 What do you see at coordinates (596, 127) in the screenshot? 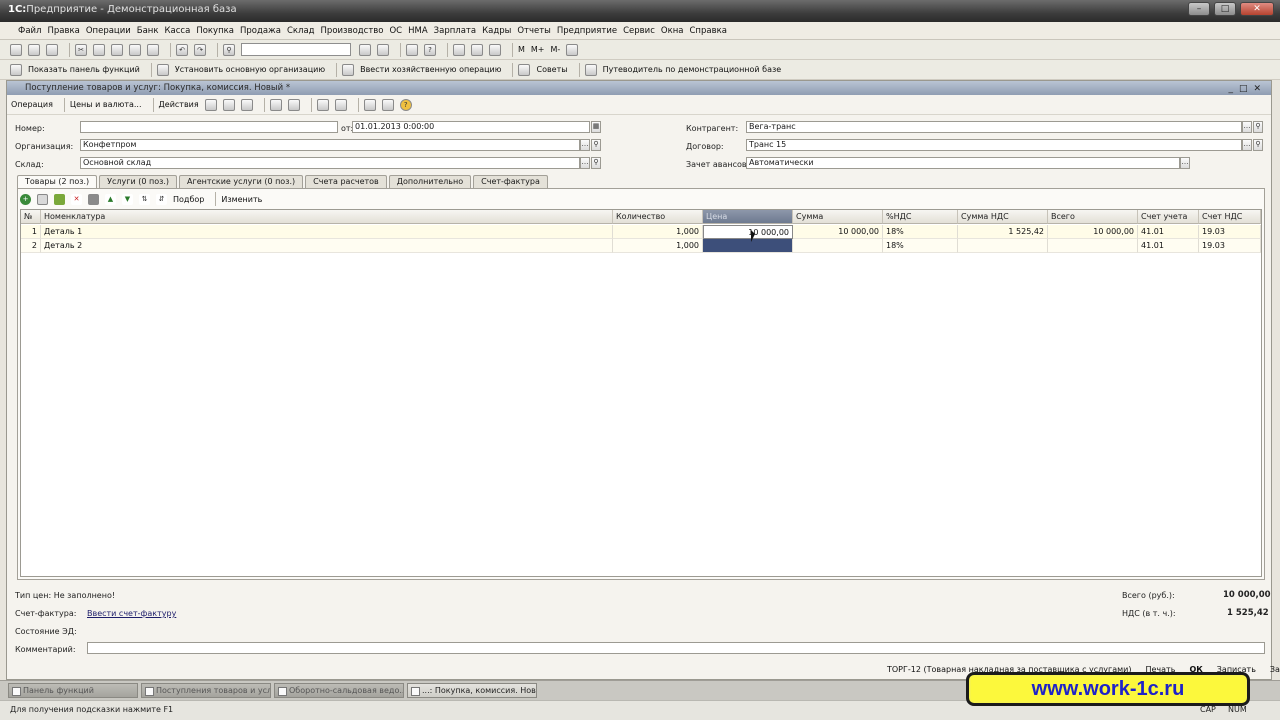
I see `calendar-button: ▦` at bounding box center [596, 127].